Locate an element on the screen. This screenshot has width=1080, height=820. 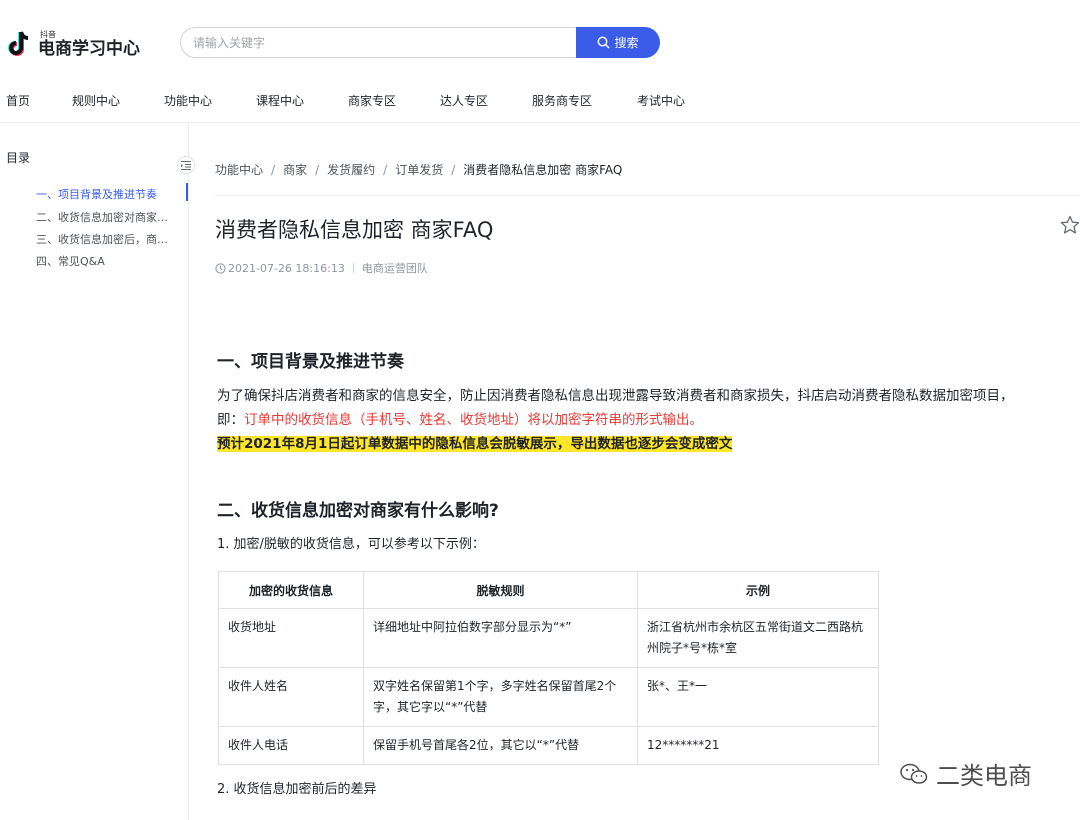
section2-item2: 2. 收货信息加密前后的差异 is located at coordinates (297, 789).